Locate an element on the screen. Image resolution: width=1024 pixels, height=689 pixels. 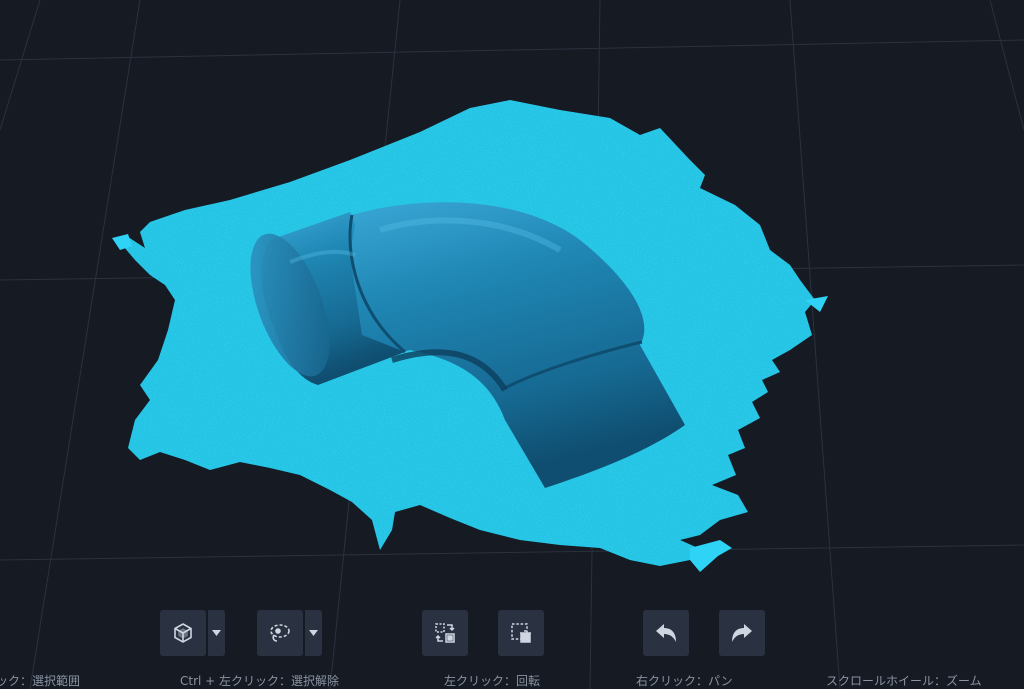
cube-select-icon is located at coordinates (183, 633).